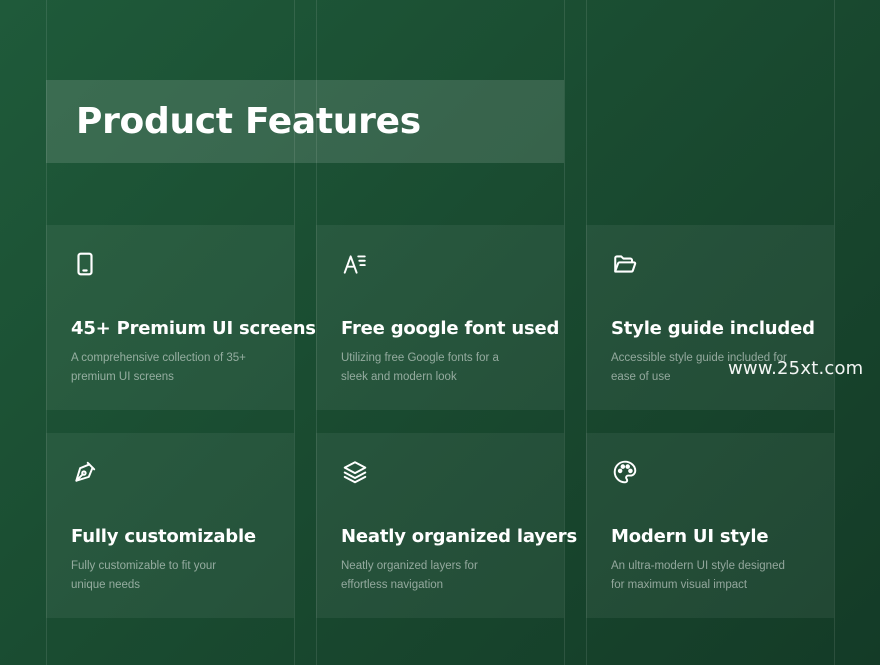  I want to click on feature-title: Fully customizable, so click(163, 536).